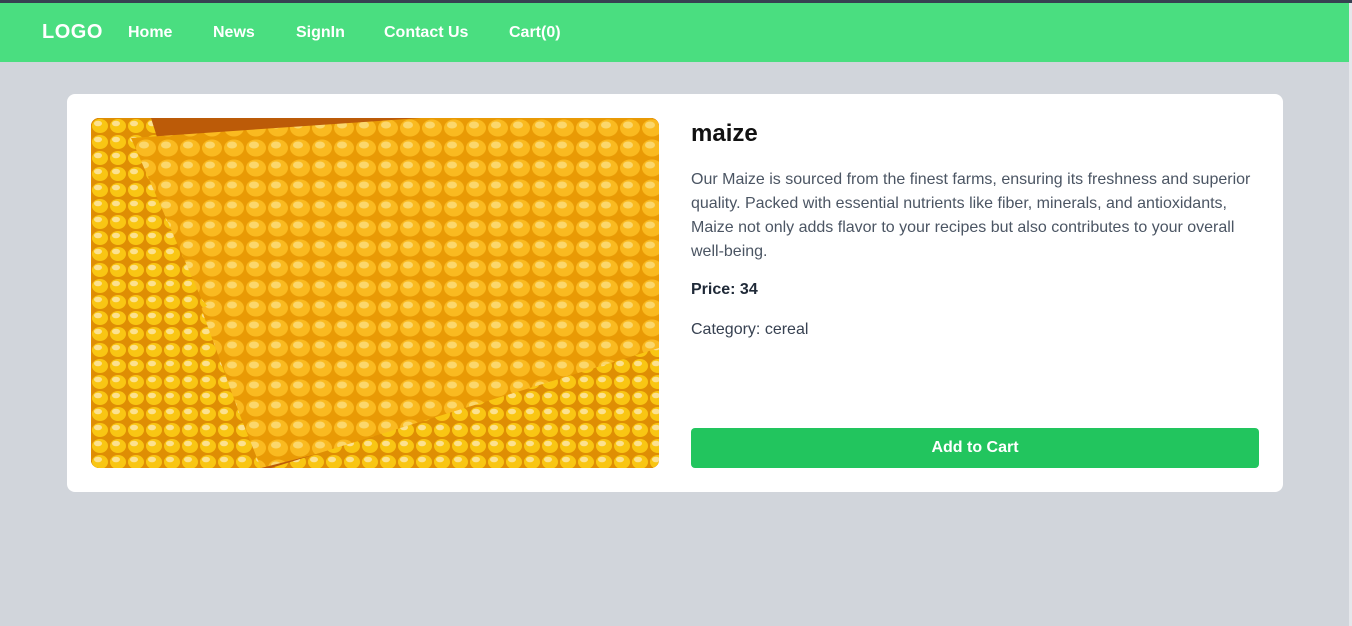 The width and height of the screenshot is (1352, 626). Describe the element at coordinates (975, 448) in the screenshot. I see `add-to-cart-button: Add to Cart` at that location.